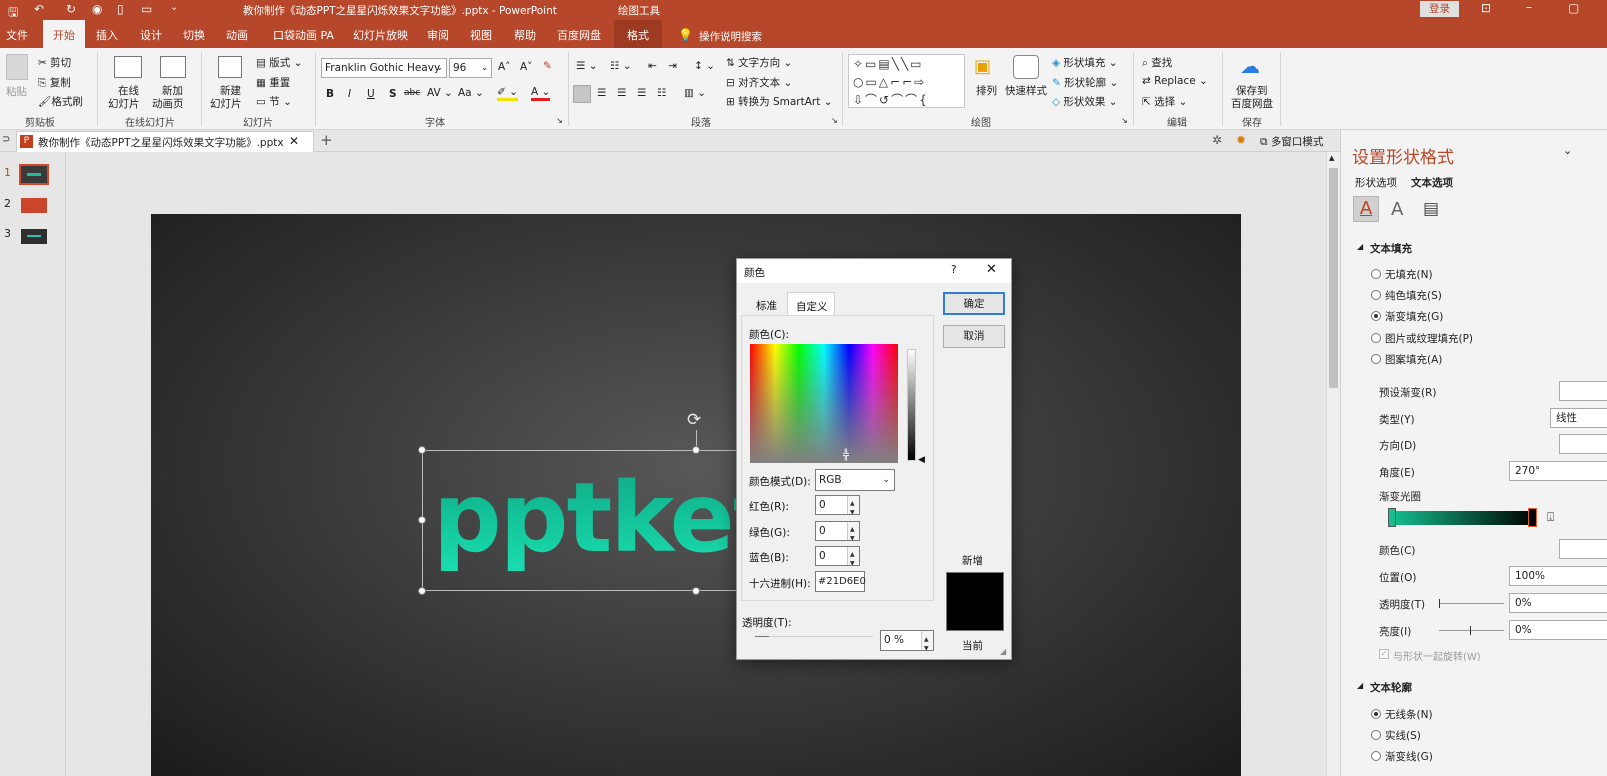  Describe the element at coordinates (759, 82) in the screenshot. I see `align-text-button: ⊟ 对齐文本 ⌄` at that location.